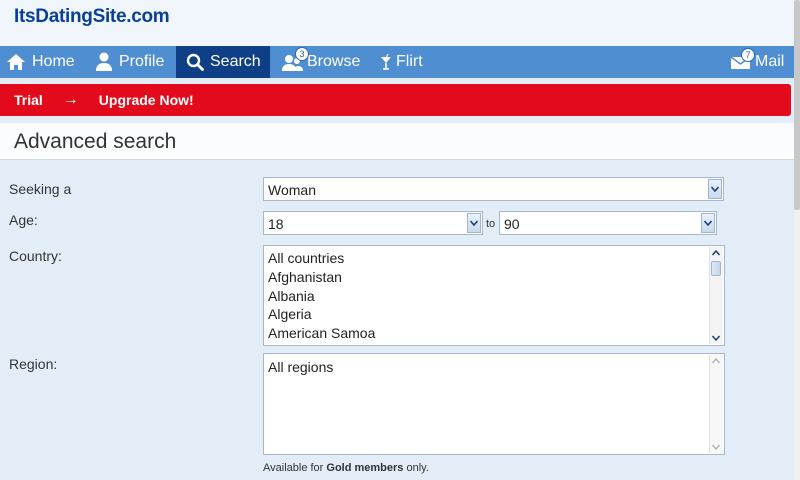  Describe the element at coordinates (491, 224) in the screenshot. I see `age-to-word: to` at that location.